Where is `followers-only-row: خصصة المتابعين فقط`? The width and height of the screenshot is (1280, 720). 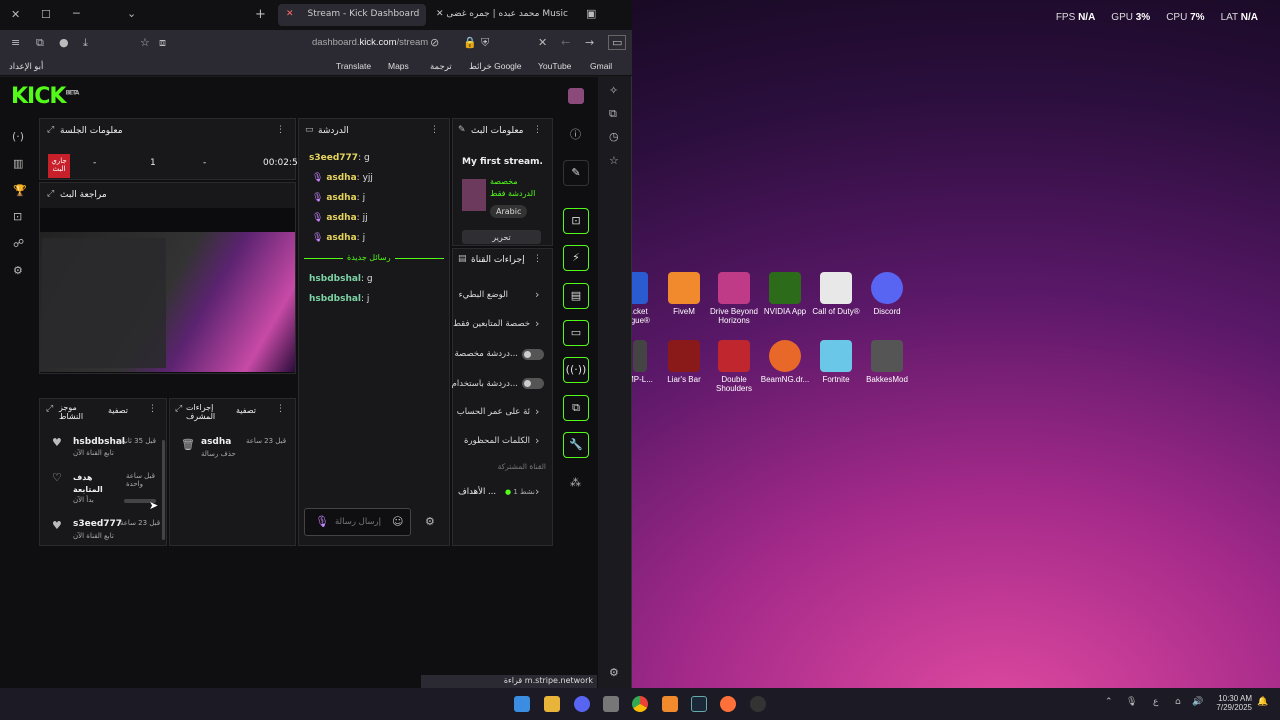 followers-only-row: خصصة المتابعين فقط is located at coordinates (488, 324).